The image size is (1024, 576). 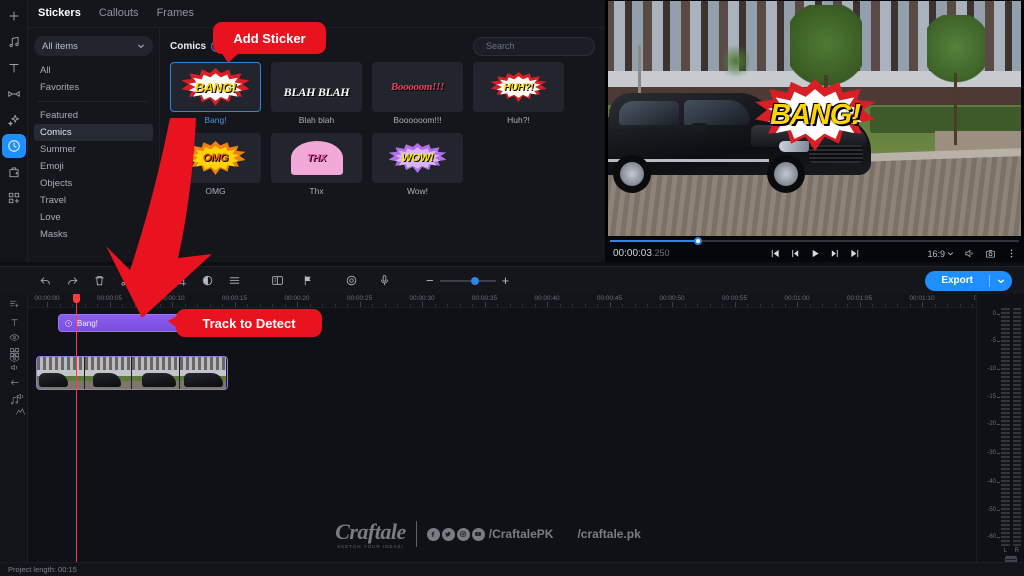 I want to click on bang-sticker-overlay: BANG!, so click(x=815, y=115).